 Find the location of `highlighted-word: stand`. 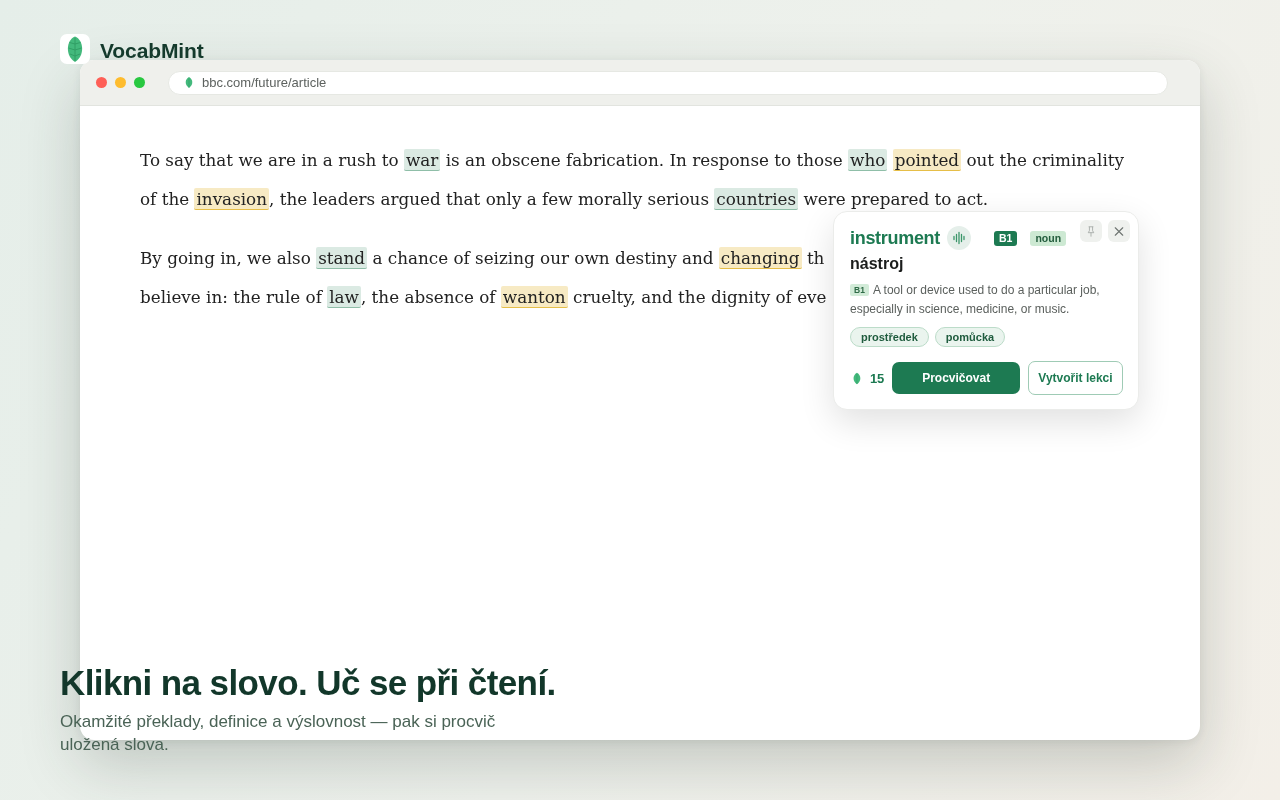

highlighted-word: stand is located at coordinates (342, 258).